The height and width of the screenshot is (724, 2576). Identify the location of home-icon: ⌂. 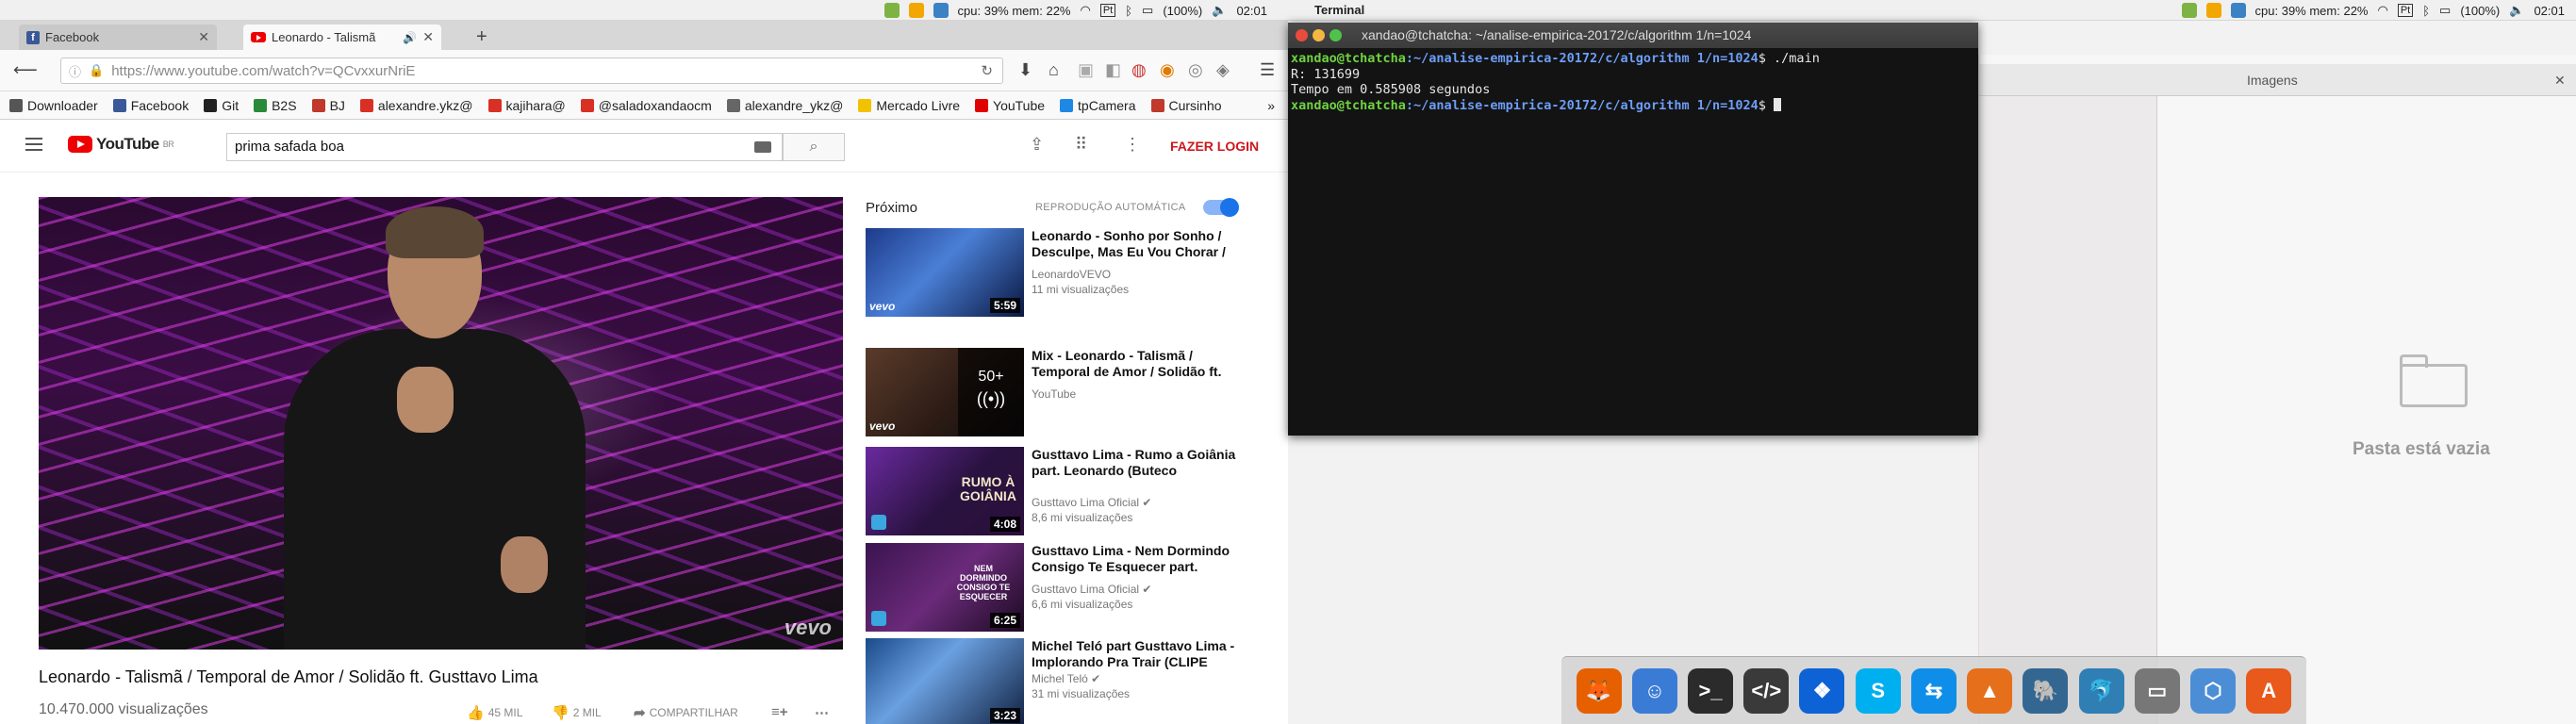
(1054, 70).